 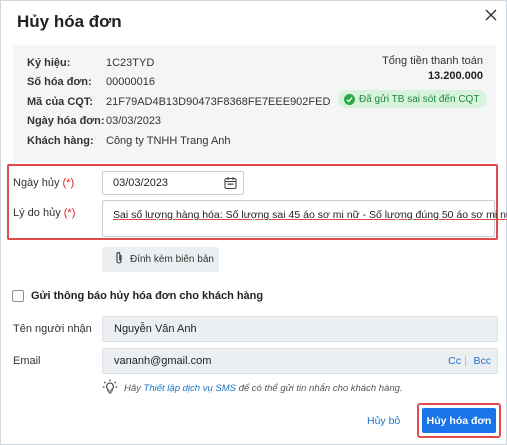 I want to click on cancel-date-value: 03/03/2023, so click(x=141, y=183).